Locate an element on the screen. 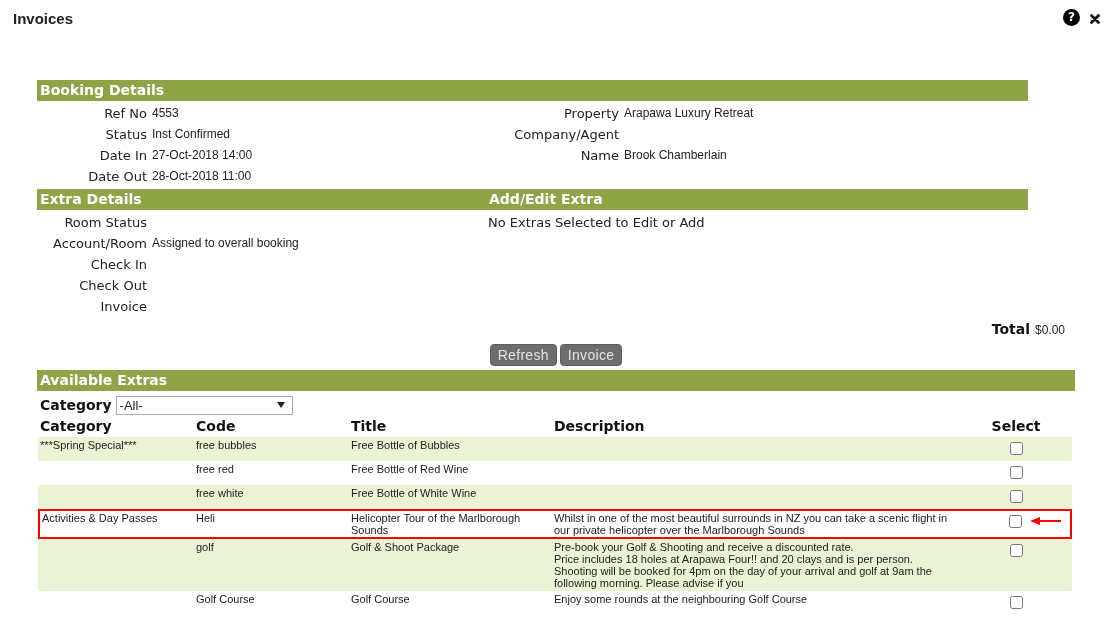 The image size is (1112, 619). field-label: Status is located at coordinates (126, 135).